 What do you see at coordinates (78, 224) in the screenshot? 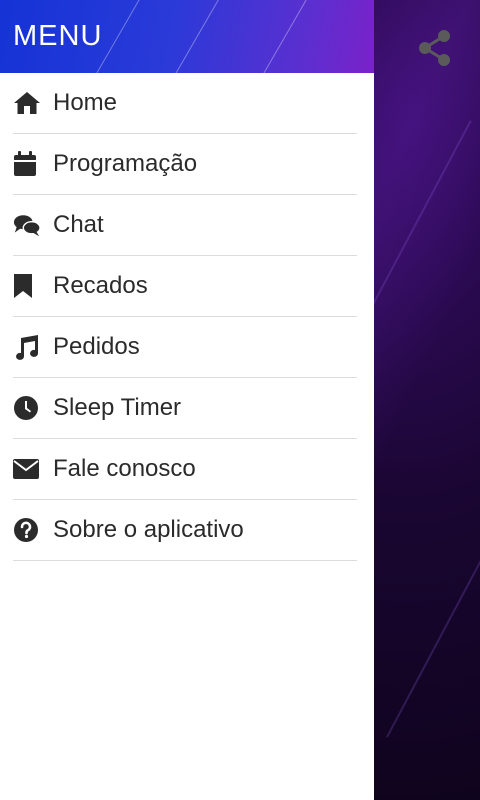
I see `menu-item-label: Chat` at bounding box center [78, 224].